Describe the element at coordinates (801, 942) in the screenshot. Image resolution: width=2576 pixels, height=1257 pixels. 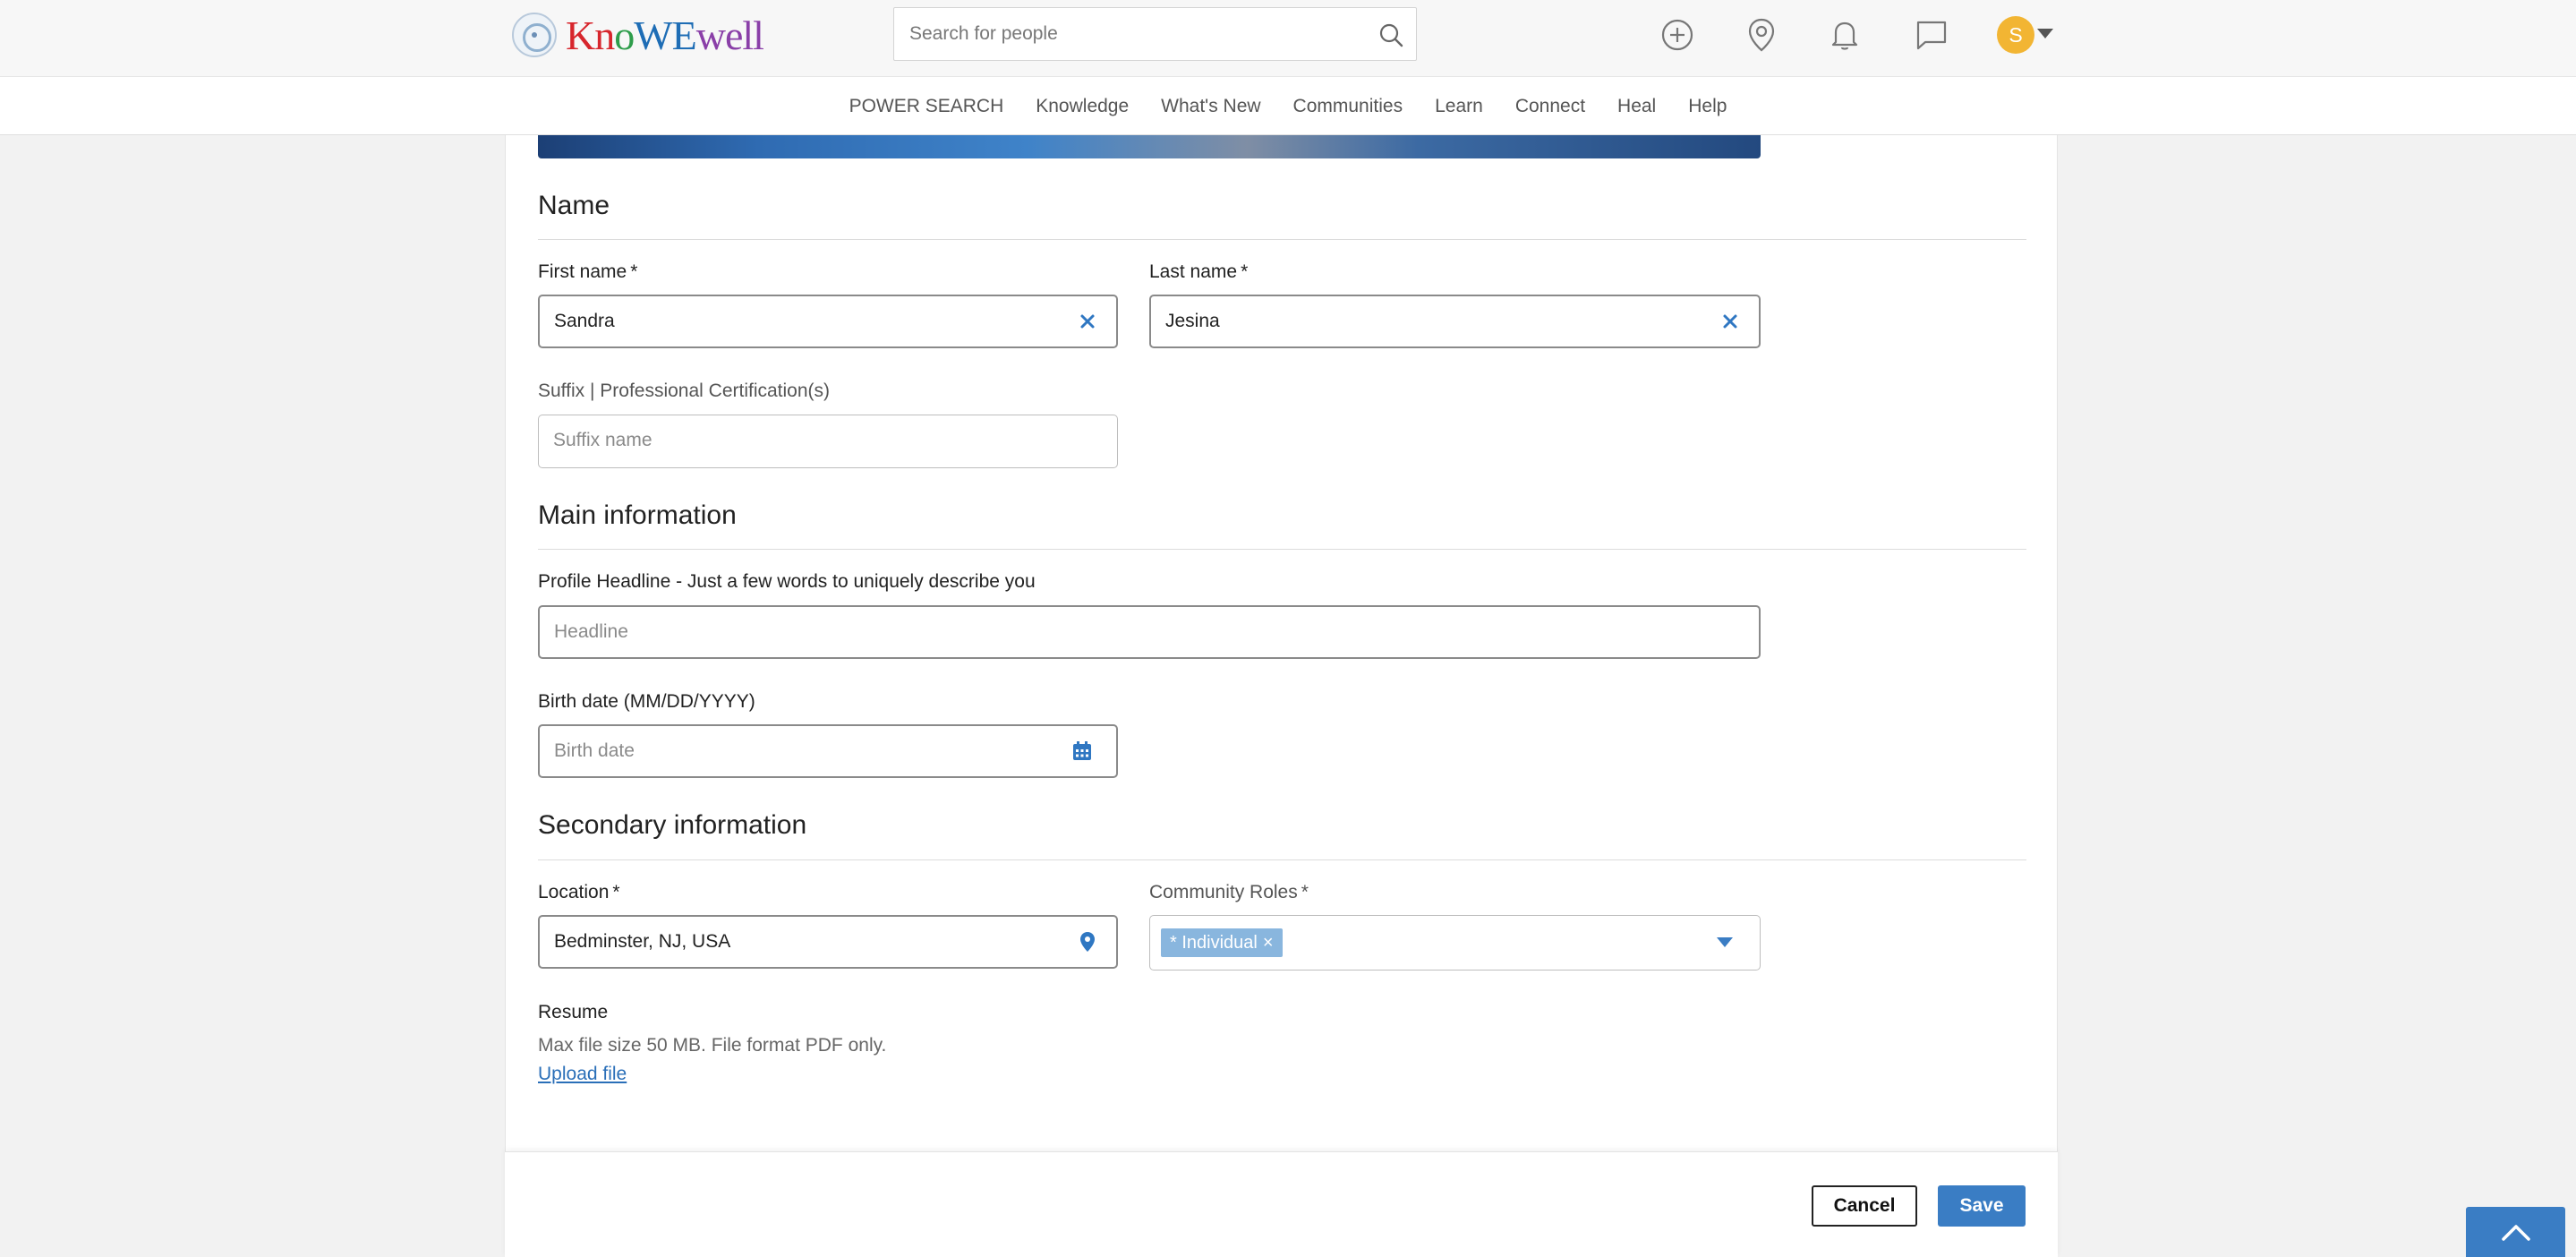
I see `location-input` at that location.